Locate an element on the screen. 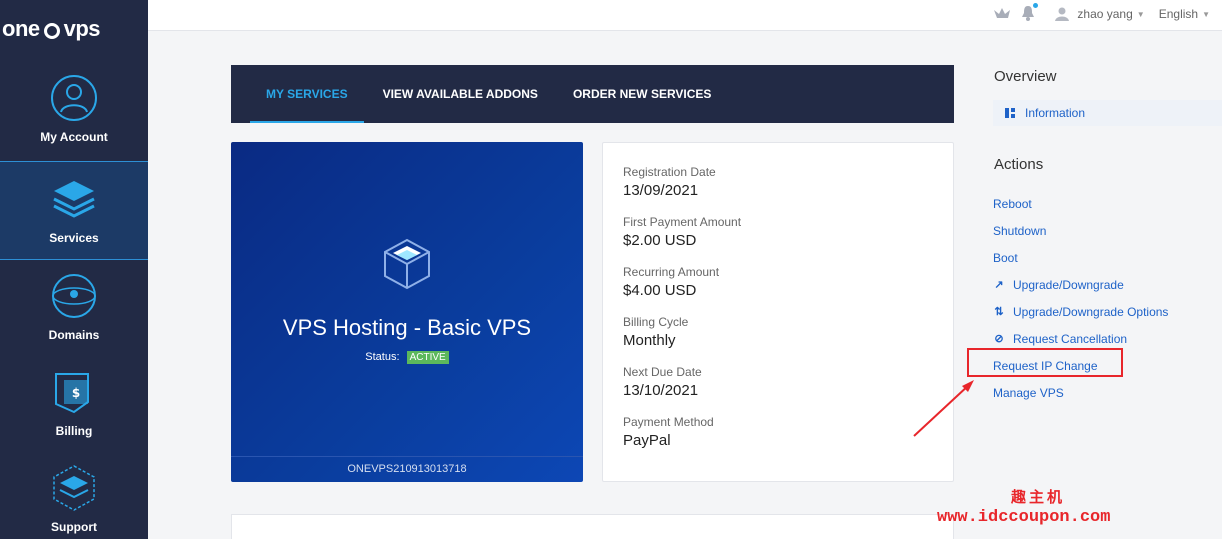 The width and height of the screenshot is (1222, 539). external-link-icon: ↗ is located at coordinates (999, 285).